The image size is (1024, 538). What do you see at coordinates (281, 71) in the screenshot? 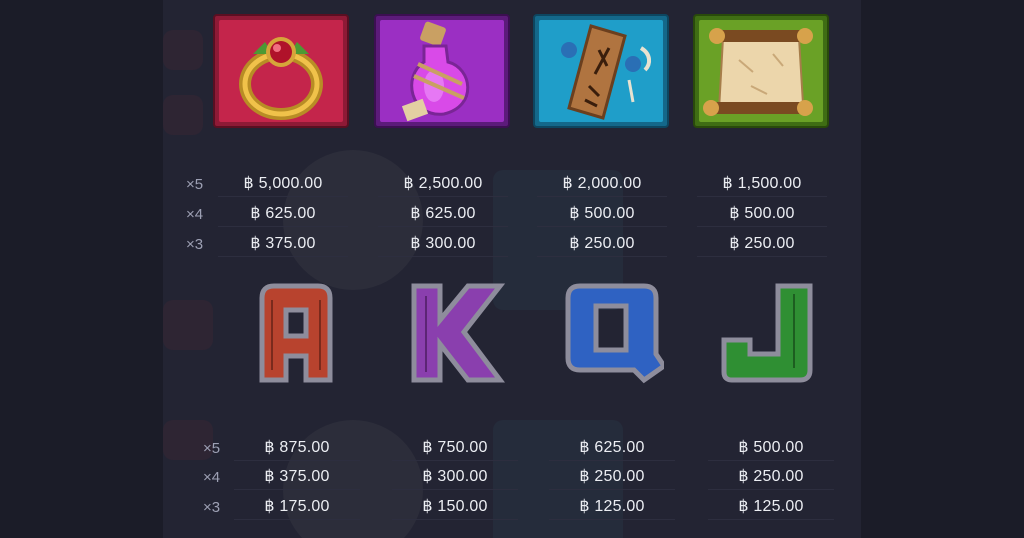
I see `ring-icon` at bounding box center [281, 71].